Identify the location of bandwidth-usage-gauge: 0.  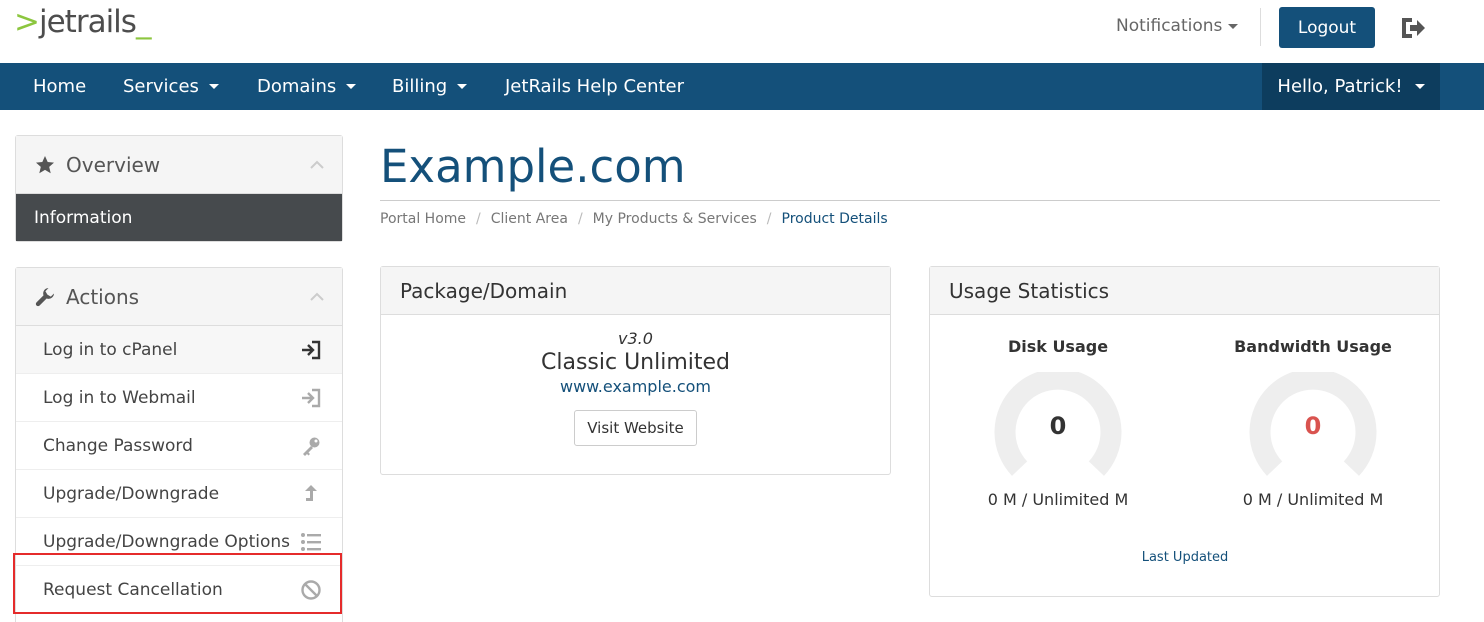
(1313, 425).